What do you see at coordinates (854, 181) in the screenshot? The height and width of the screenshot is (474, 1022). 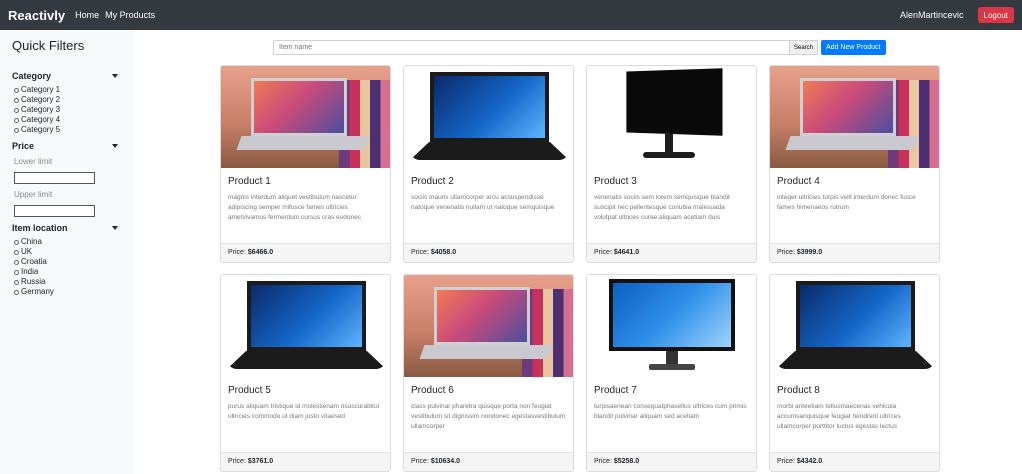 I see `product-title: Product 4` at bounding box center [854, 181].